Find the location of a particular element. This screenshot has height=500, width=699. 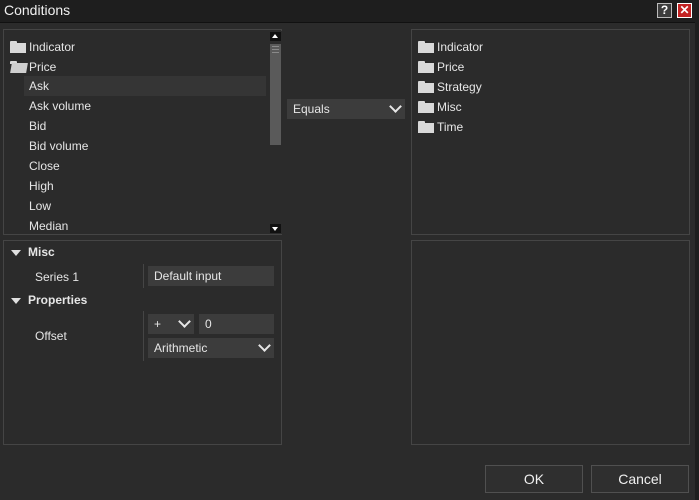

tree-scrollbar is located at coordinates (276, 132).